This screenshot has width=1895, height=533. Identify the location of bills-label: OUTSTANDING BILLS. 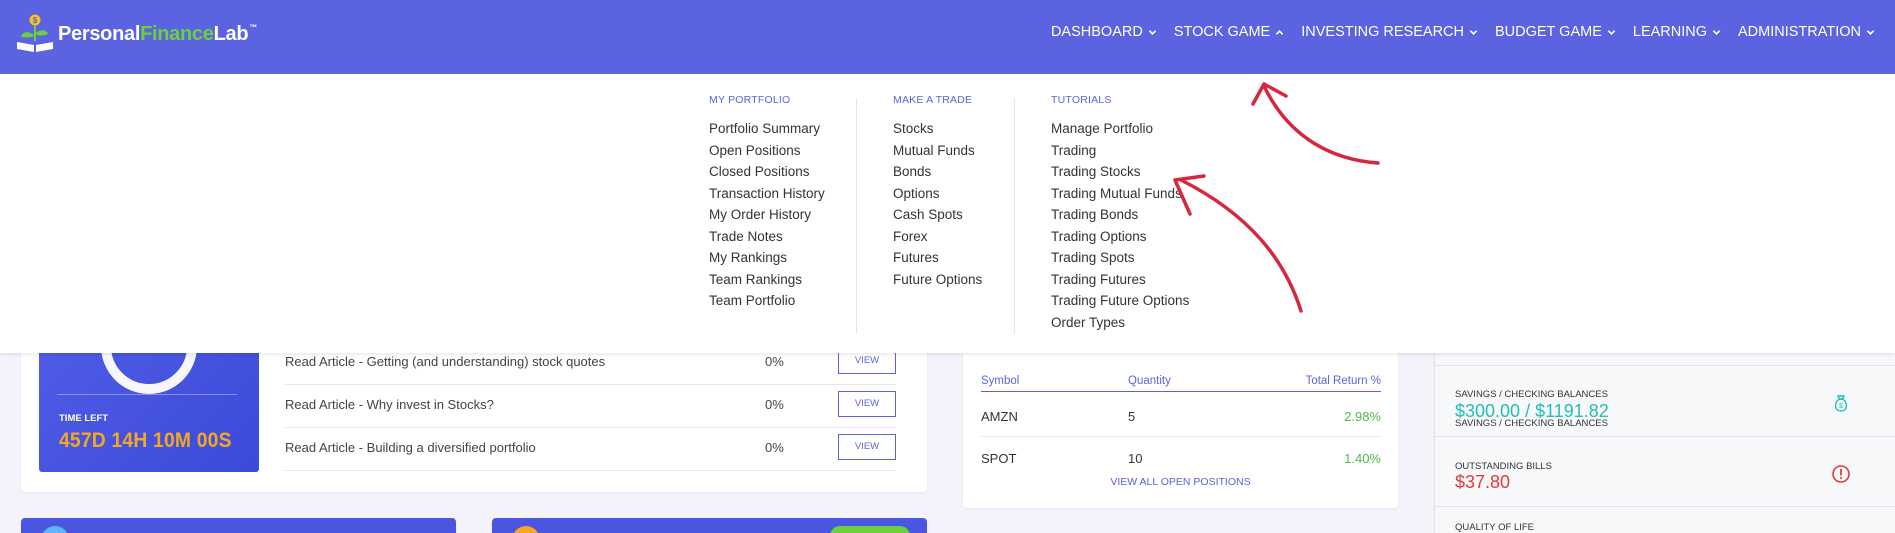
(1503, 466).